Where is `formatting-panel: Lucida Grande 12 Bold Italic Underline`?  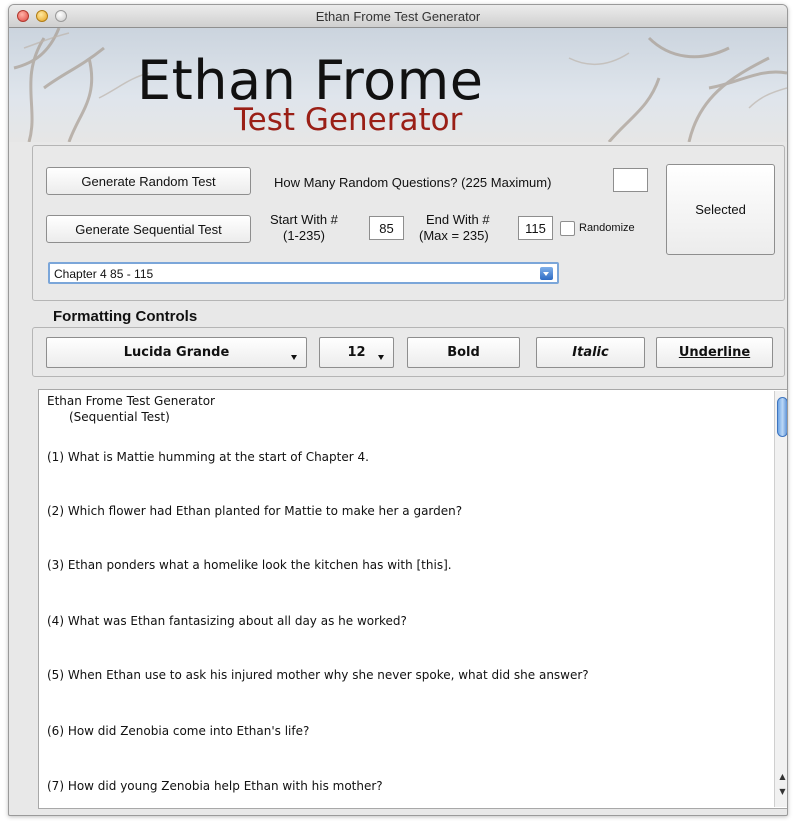 formatting-panel: Lucida Grande 12 Bold Italic Underline is located at coordinates (408, 352).